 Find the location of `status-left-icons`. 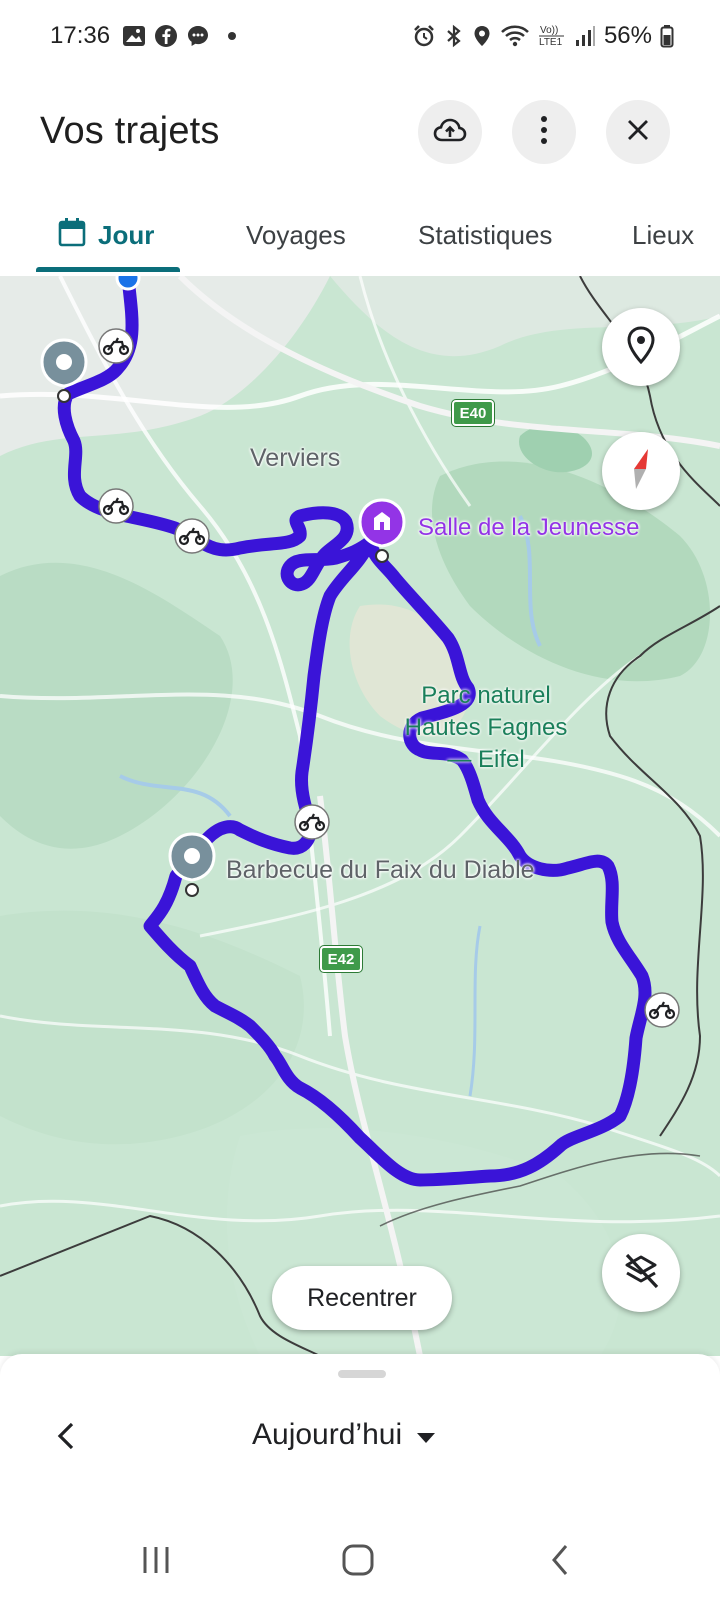

status-left-icons is located at coordinates (182, 36).